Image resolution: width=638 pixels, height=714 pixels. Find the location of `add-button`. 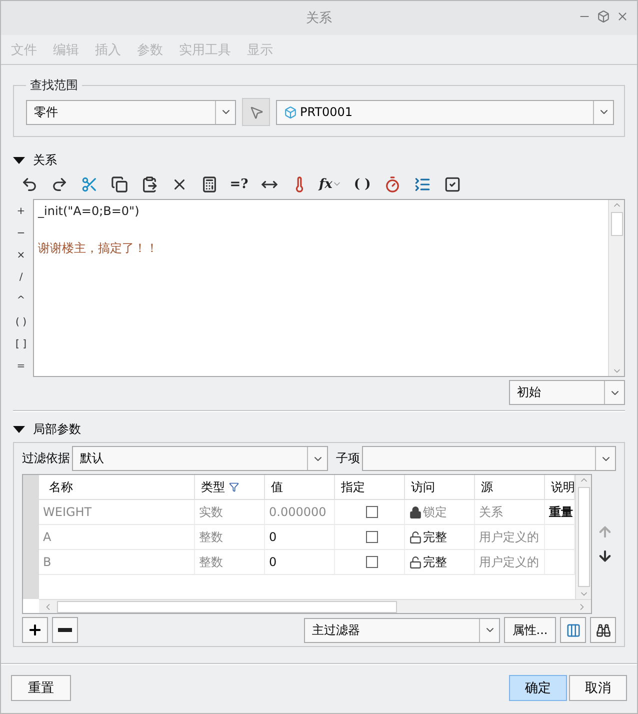

add-button is located at coordinates (35, 630).